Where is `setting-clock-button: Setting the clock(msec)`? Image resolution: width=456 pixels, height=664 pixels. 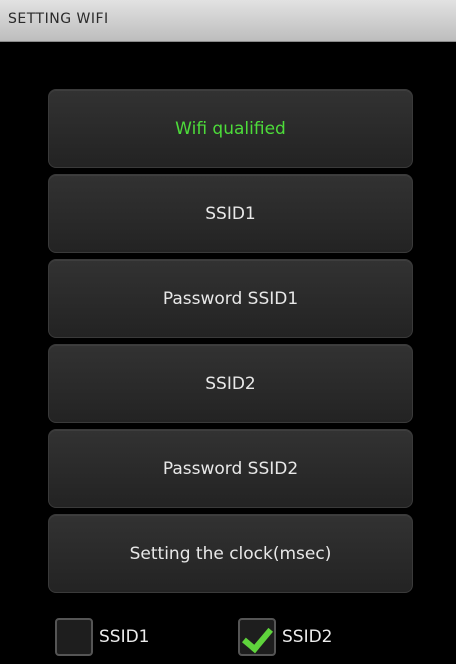
setting-clock-button: Setting the clock(msec) is located at coordinates (230, 553).